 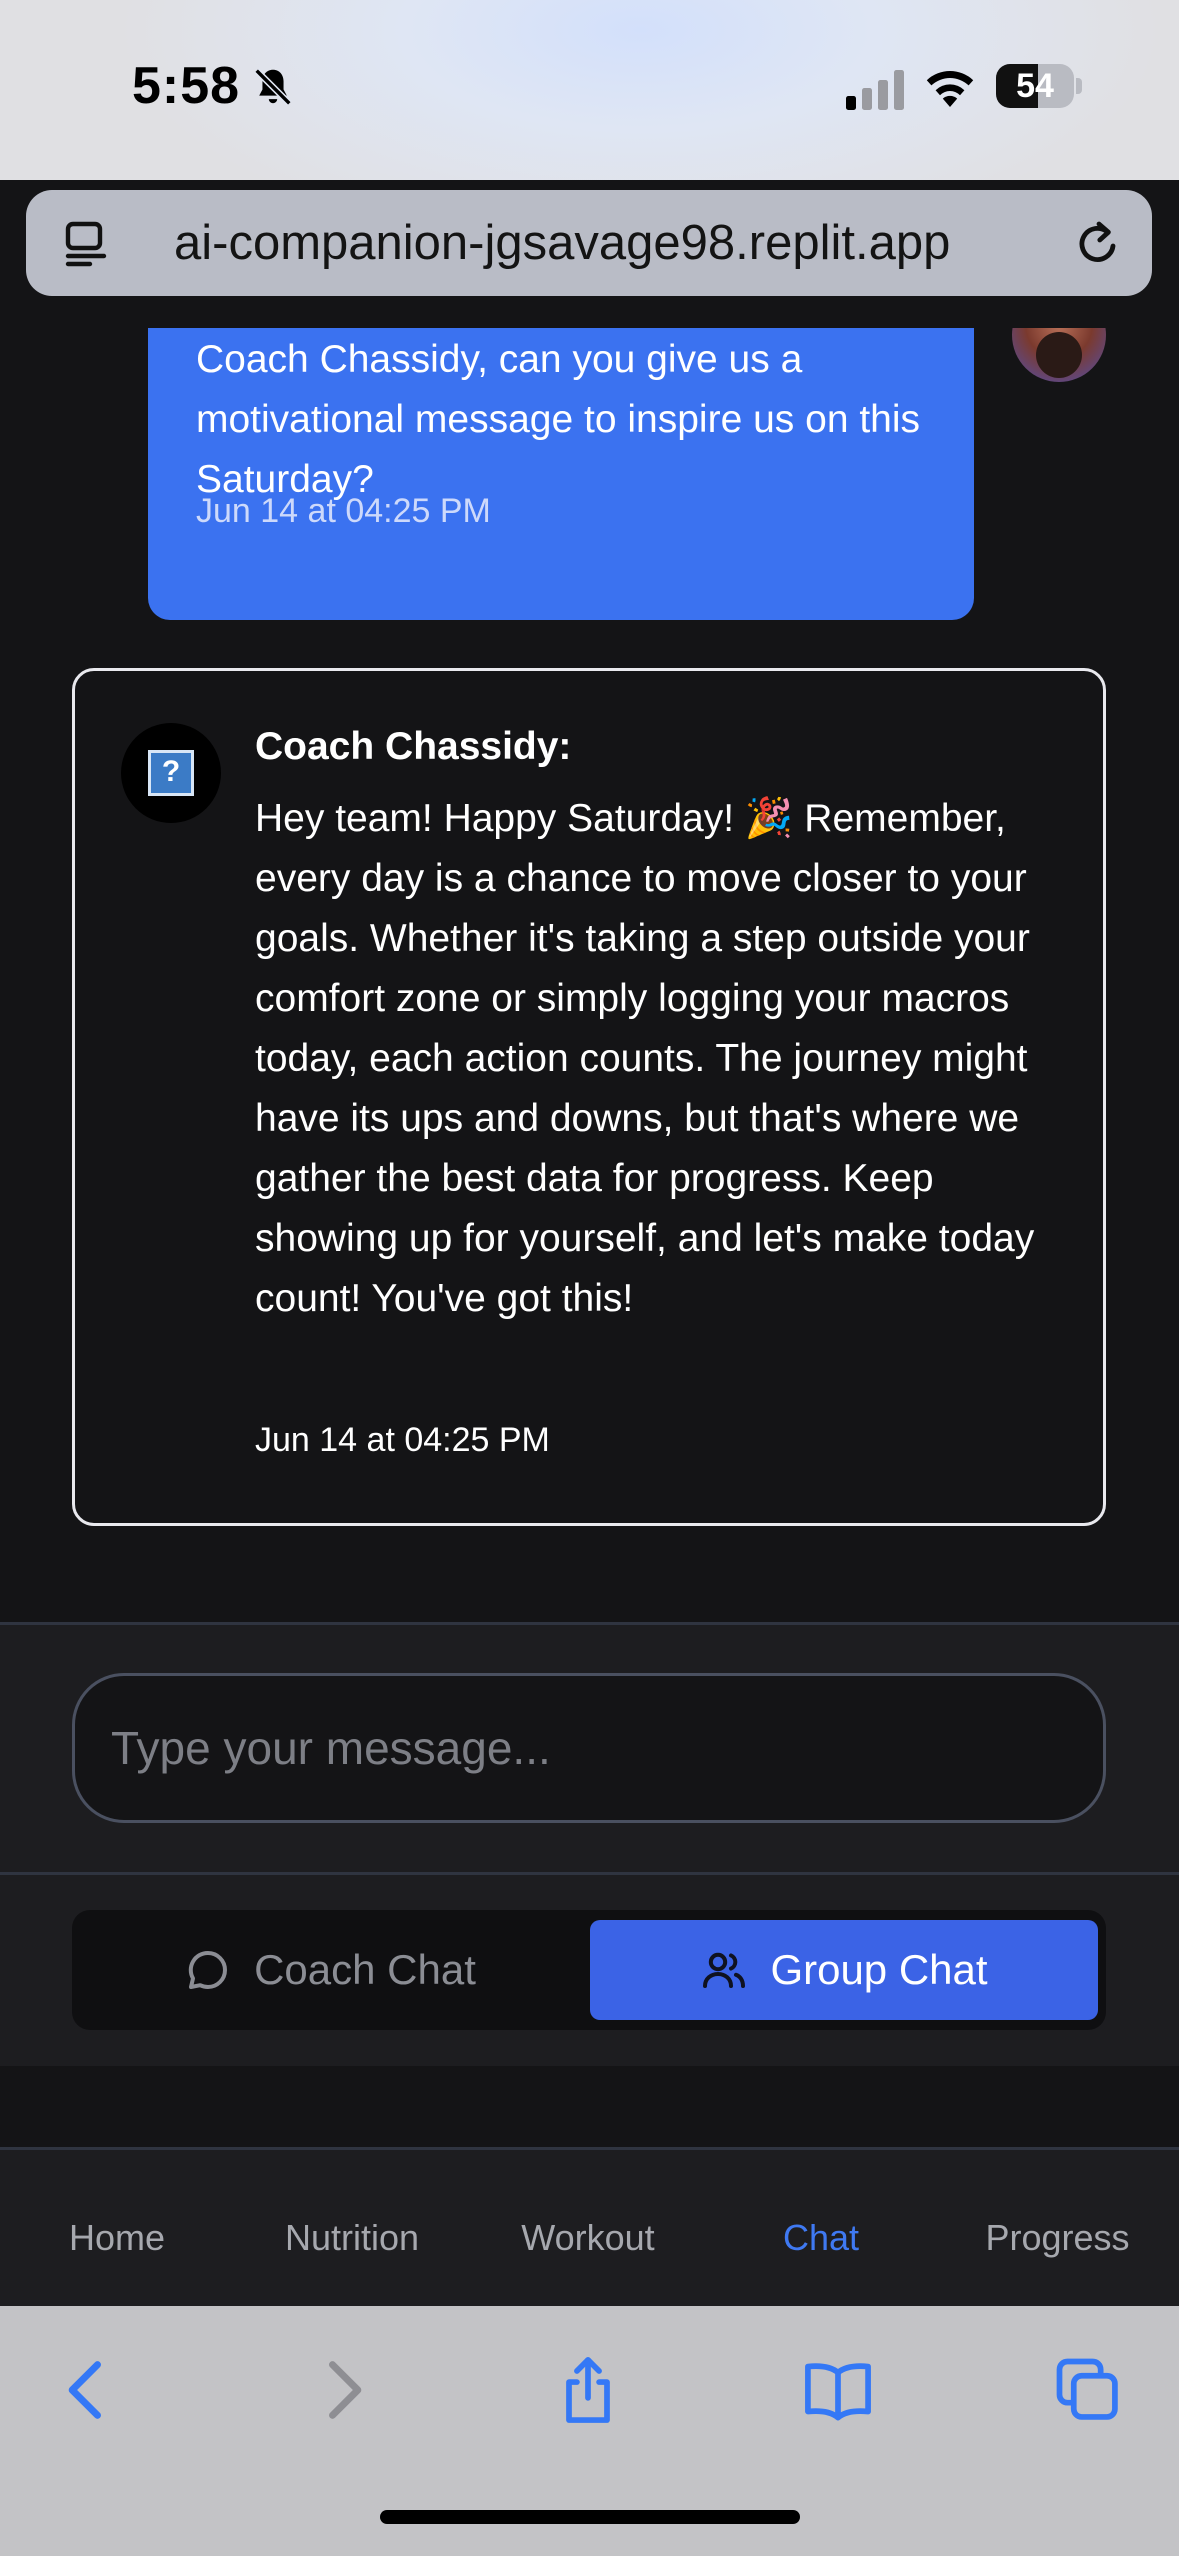 I want to click on battery-icon: 54, so click(x=1039, y=86).